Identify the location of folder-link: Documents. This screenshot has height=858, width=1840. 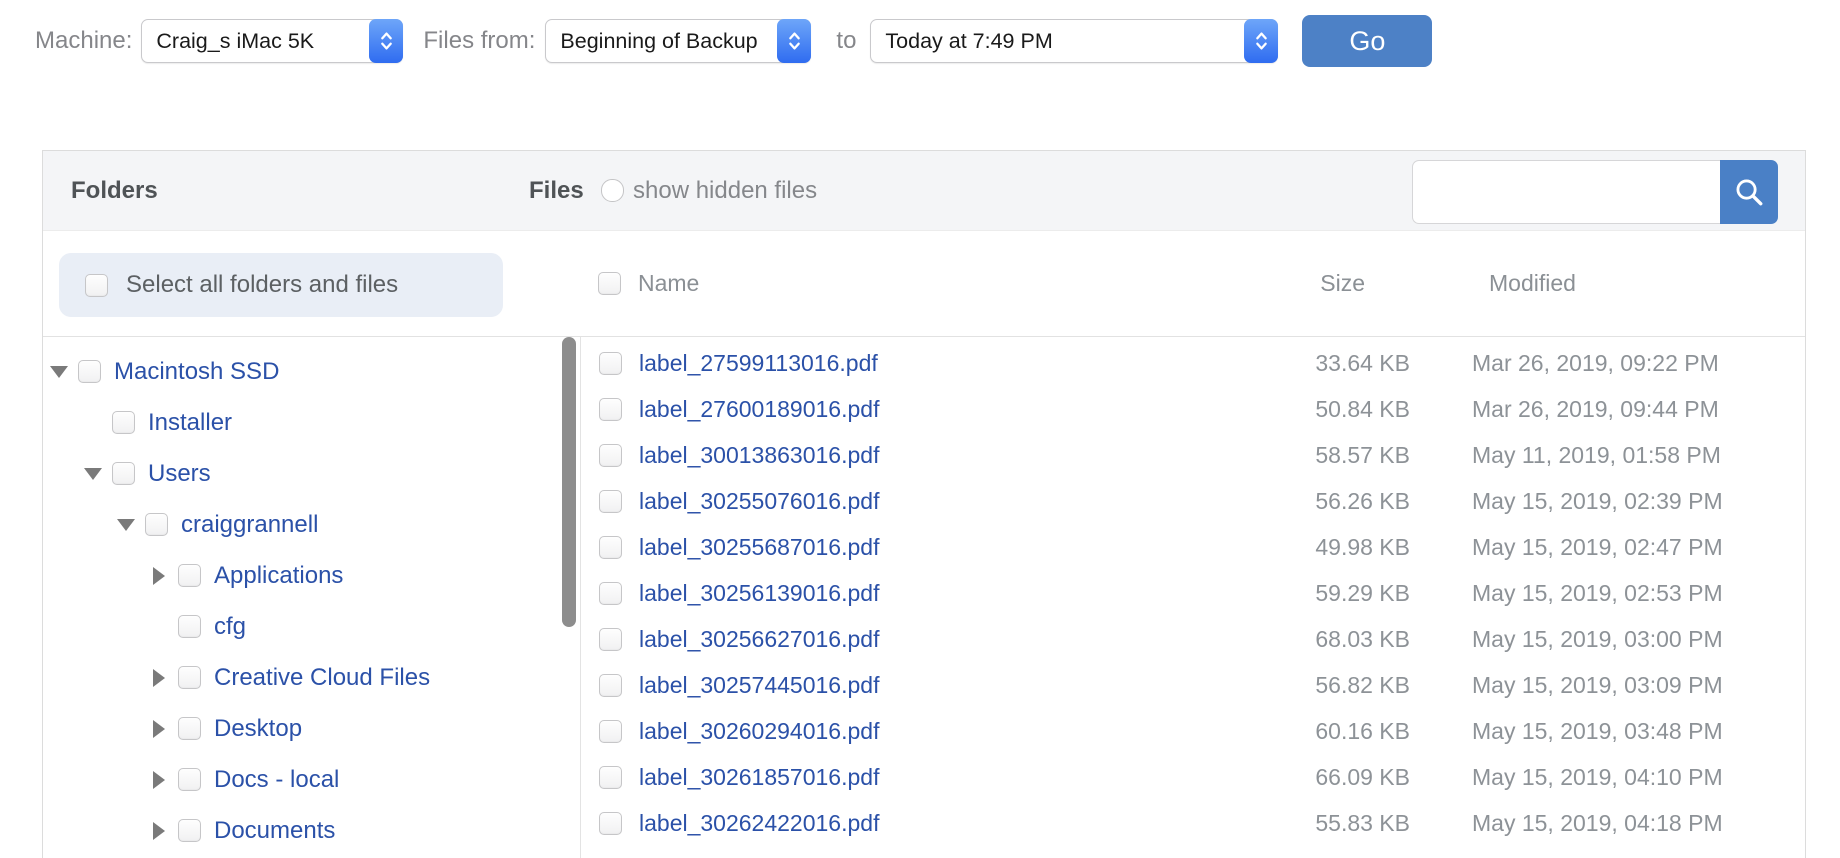
(274, 831).